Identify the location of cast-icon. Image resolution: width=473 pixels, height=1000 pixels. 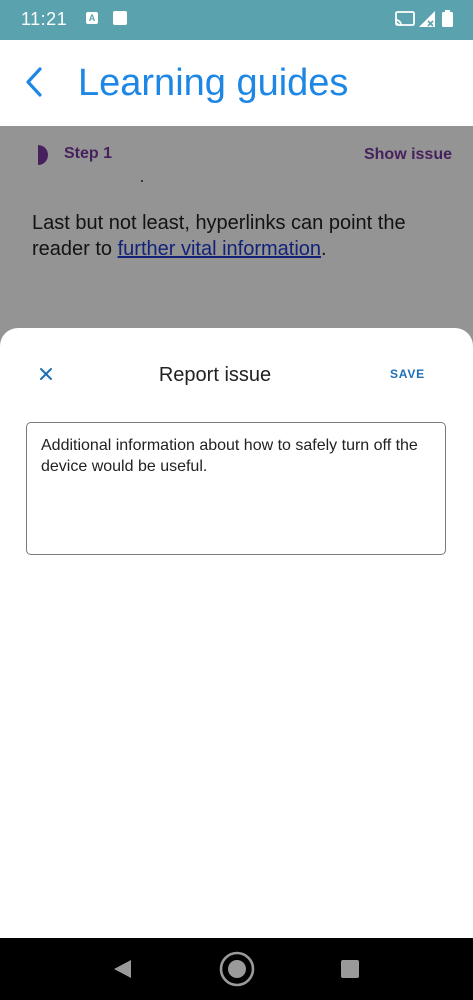
(405, 18).